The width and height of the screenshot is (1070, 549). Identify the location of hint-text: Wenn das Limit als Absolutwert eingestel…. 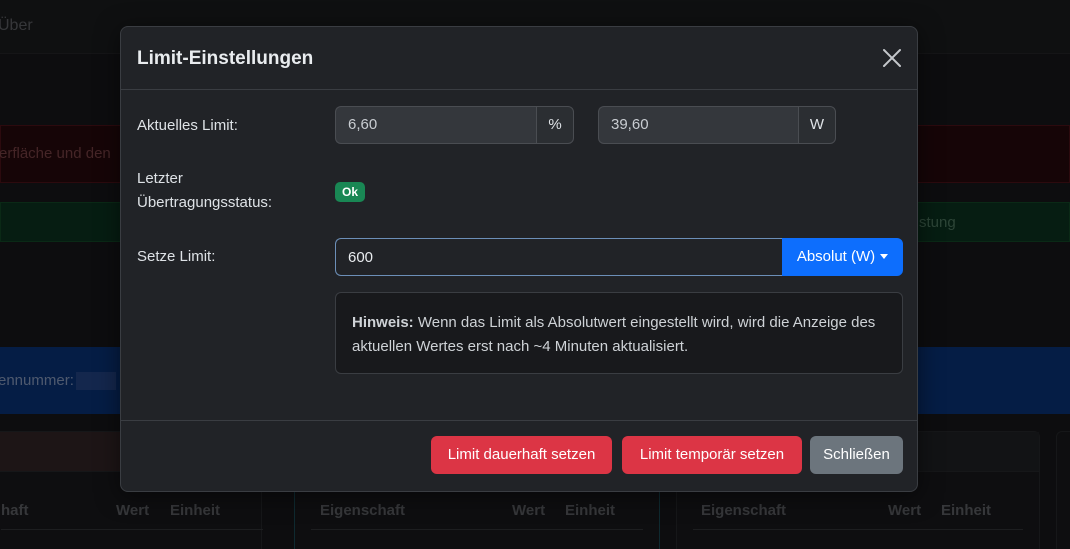
(614, 334).